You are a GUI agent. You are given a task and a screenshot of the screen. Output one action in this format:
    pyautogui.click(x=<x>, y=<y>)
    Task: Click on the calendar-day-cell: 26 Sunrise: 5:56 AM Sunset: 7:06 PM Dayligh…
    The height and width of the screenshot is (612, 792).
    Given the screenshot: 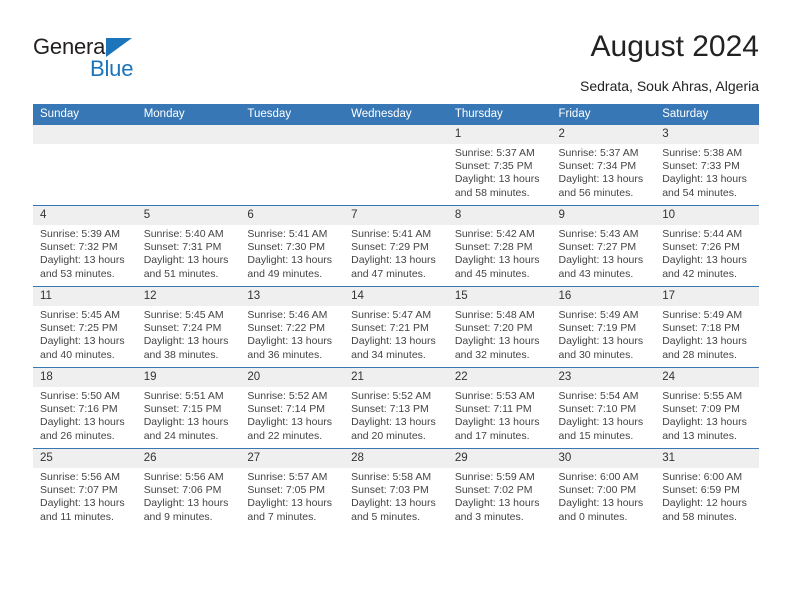 What is the action you would take?
    pyautogui.click(x=188, y=488)
    